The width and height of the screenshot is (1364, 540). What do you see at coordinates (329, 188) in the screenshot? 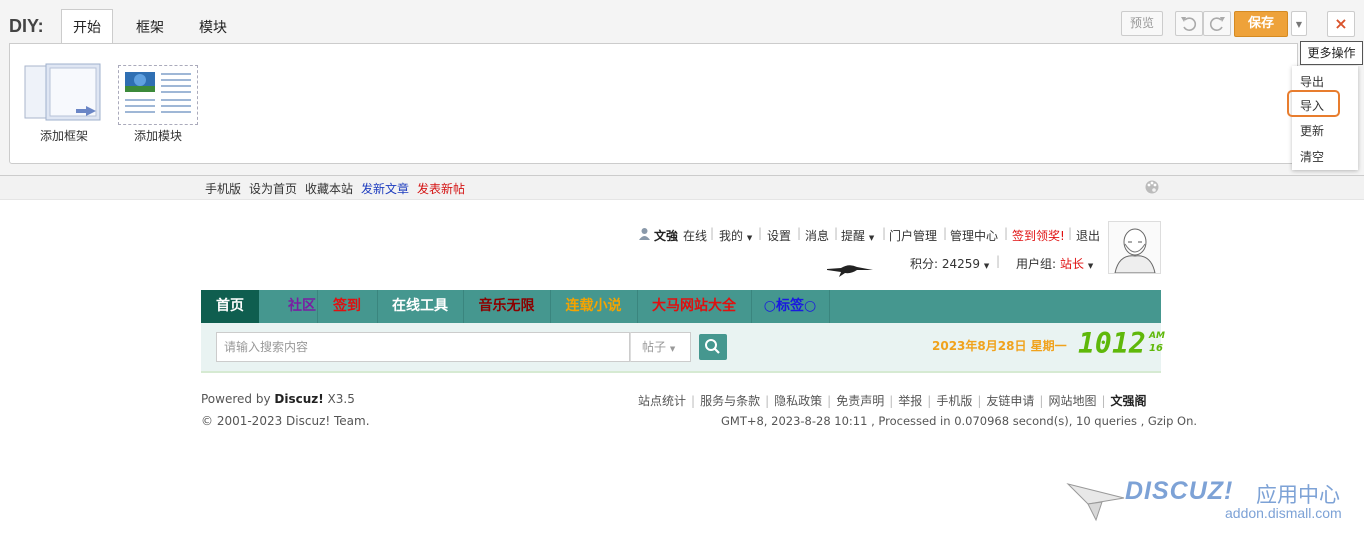
I see `topbar-link-bookmark: 收藏本站` at bounding box center [329, 188].